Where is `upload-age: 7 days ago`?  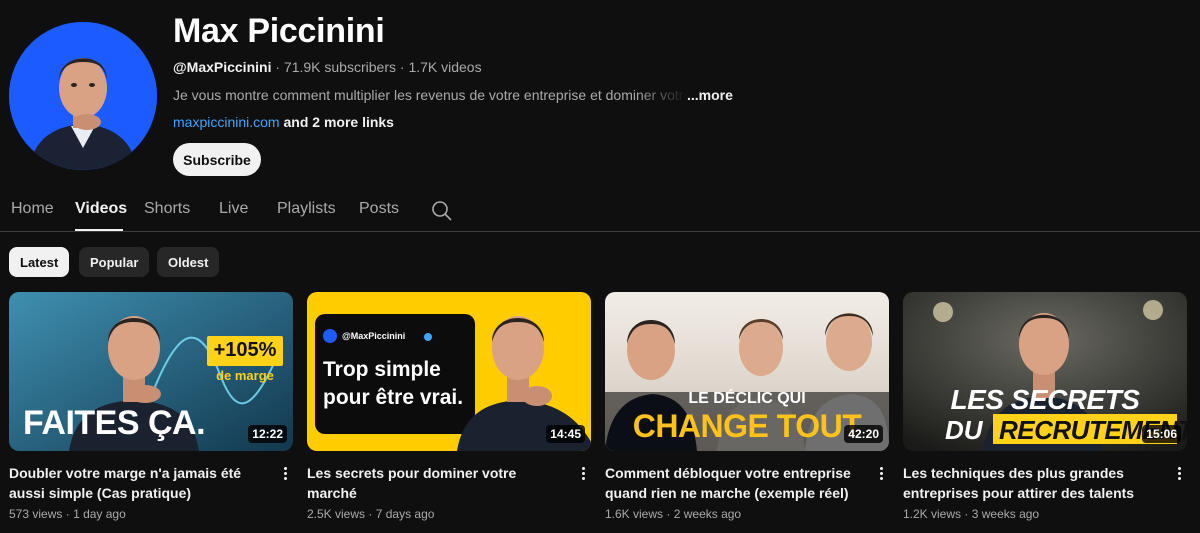
upload-age: 7 days ago is located at coordinates (405, 514).